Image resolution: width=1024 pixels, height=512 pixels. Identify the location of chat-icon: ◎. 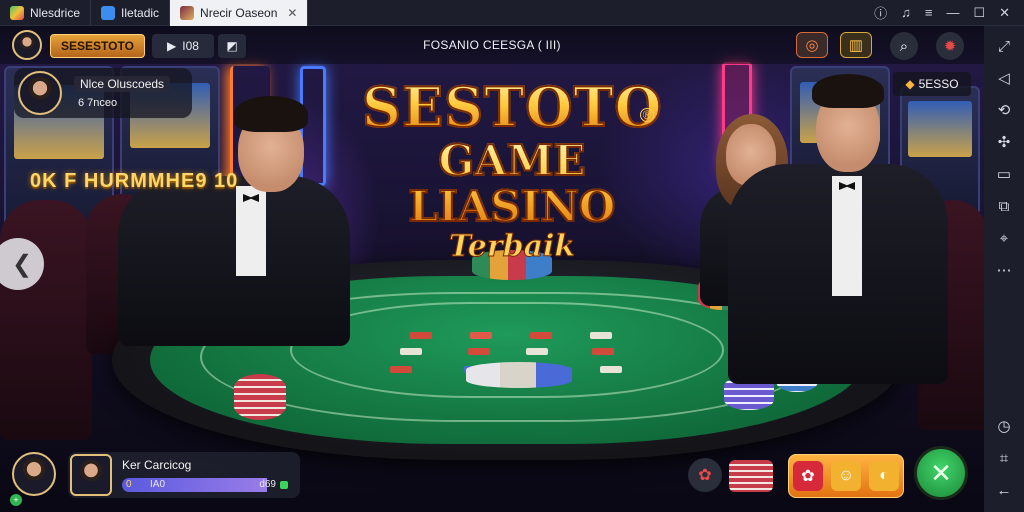
(812, 45).